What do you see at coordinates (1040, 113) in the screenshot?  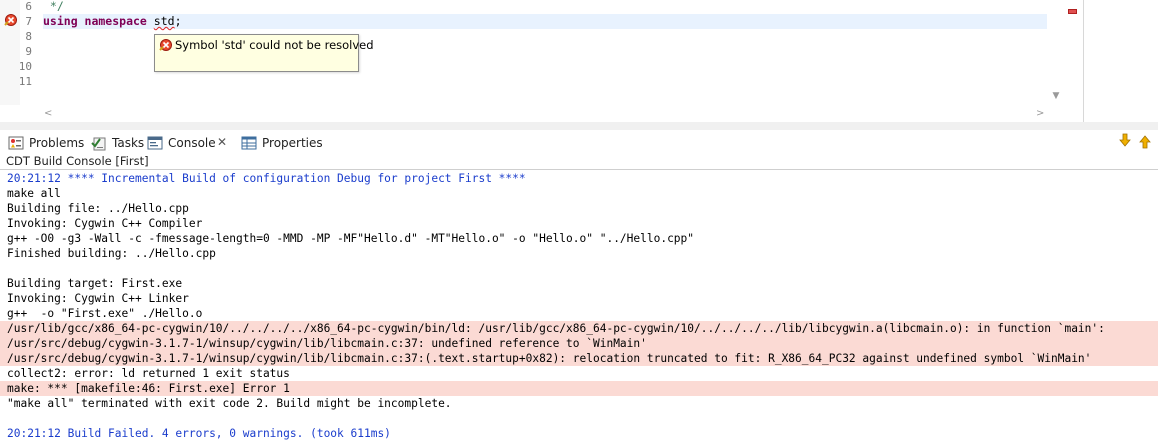 I see `scroll-right-arrow-icon: >` at bounding box center [1040, 113].